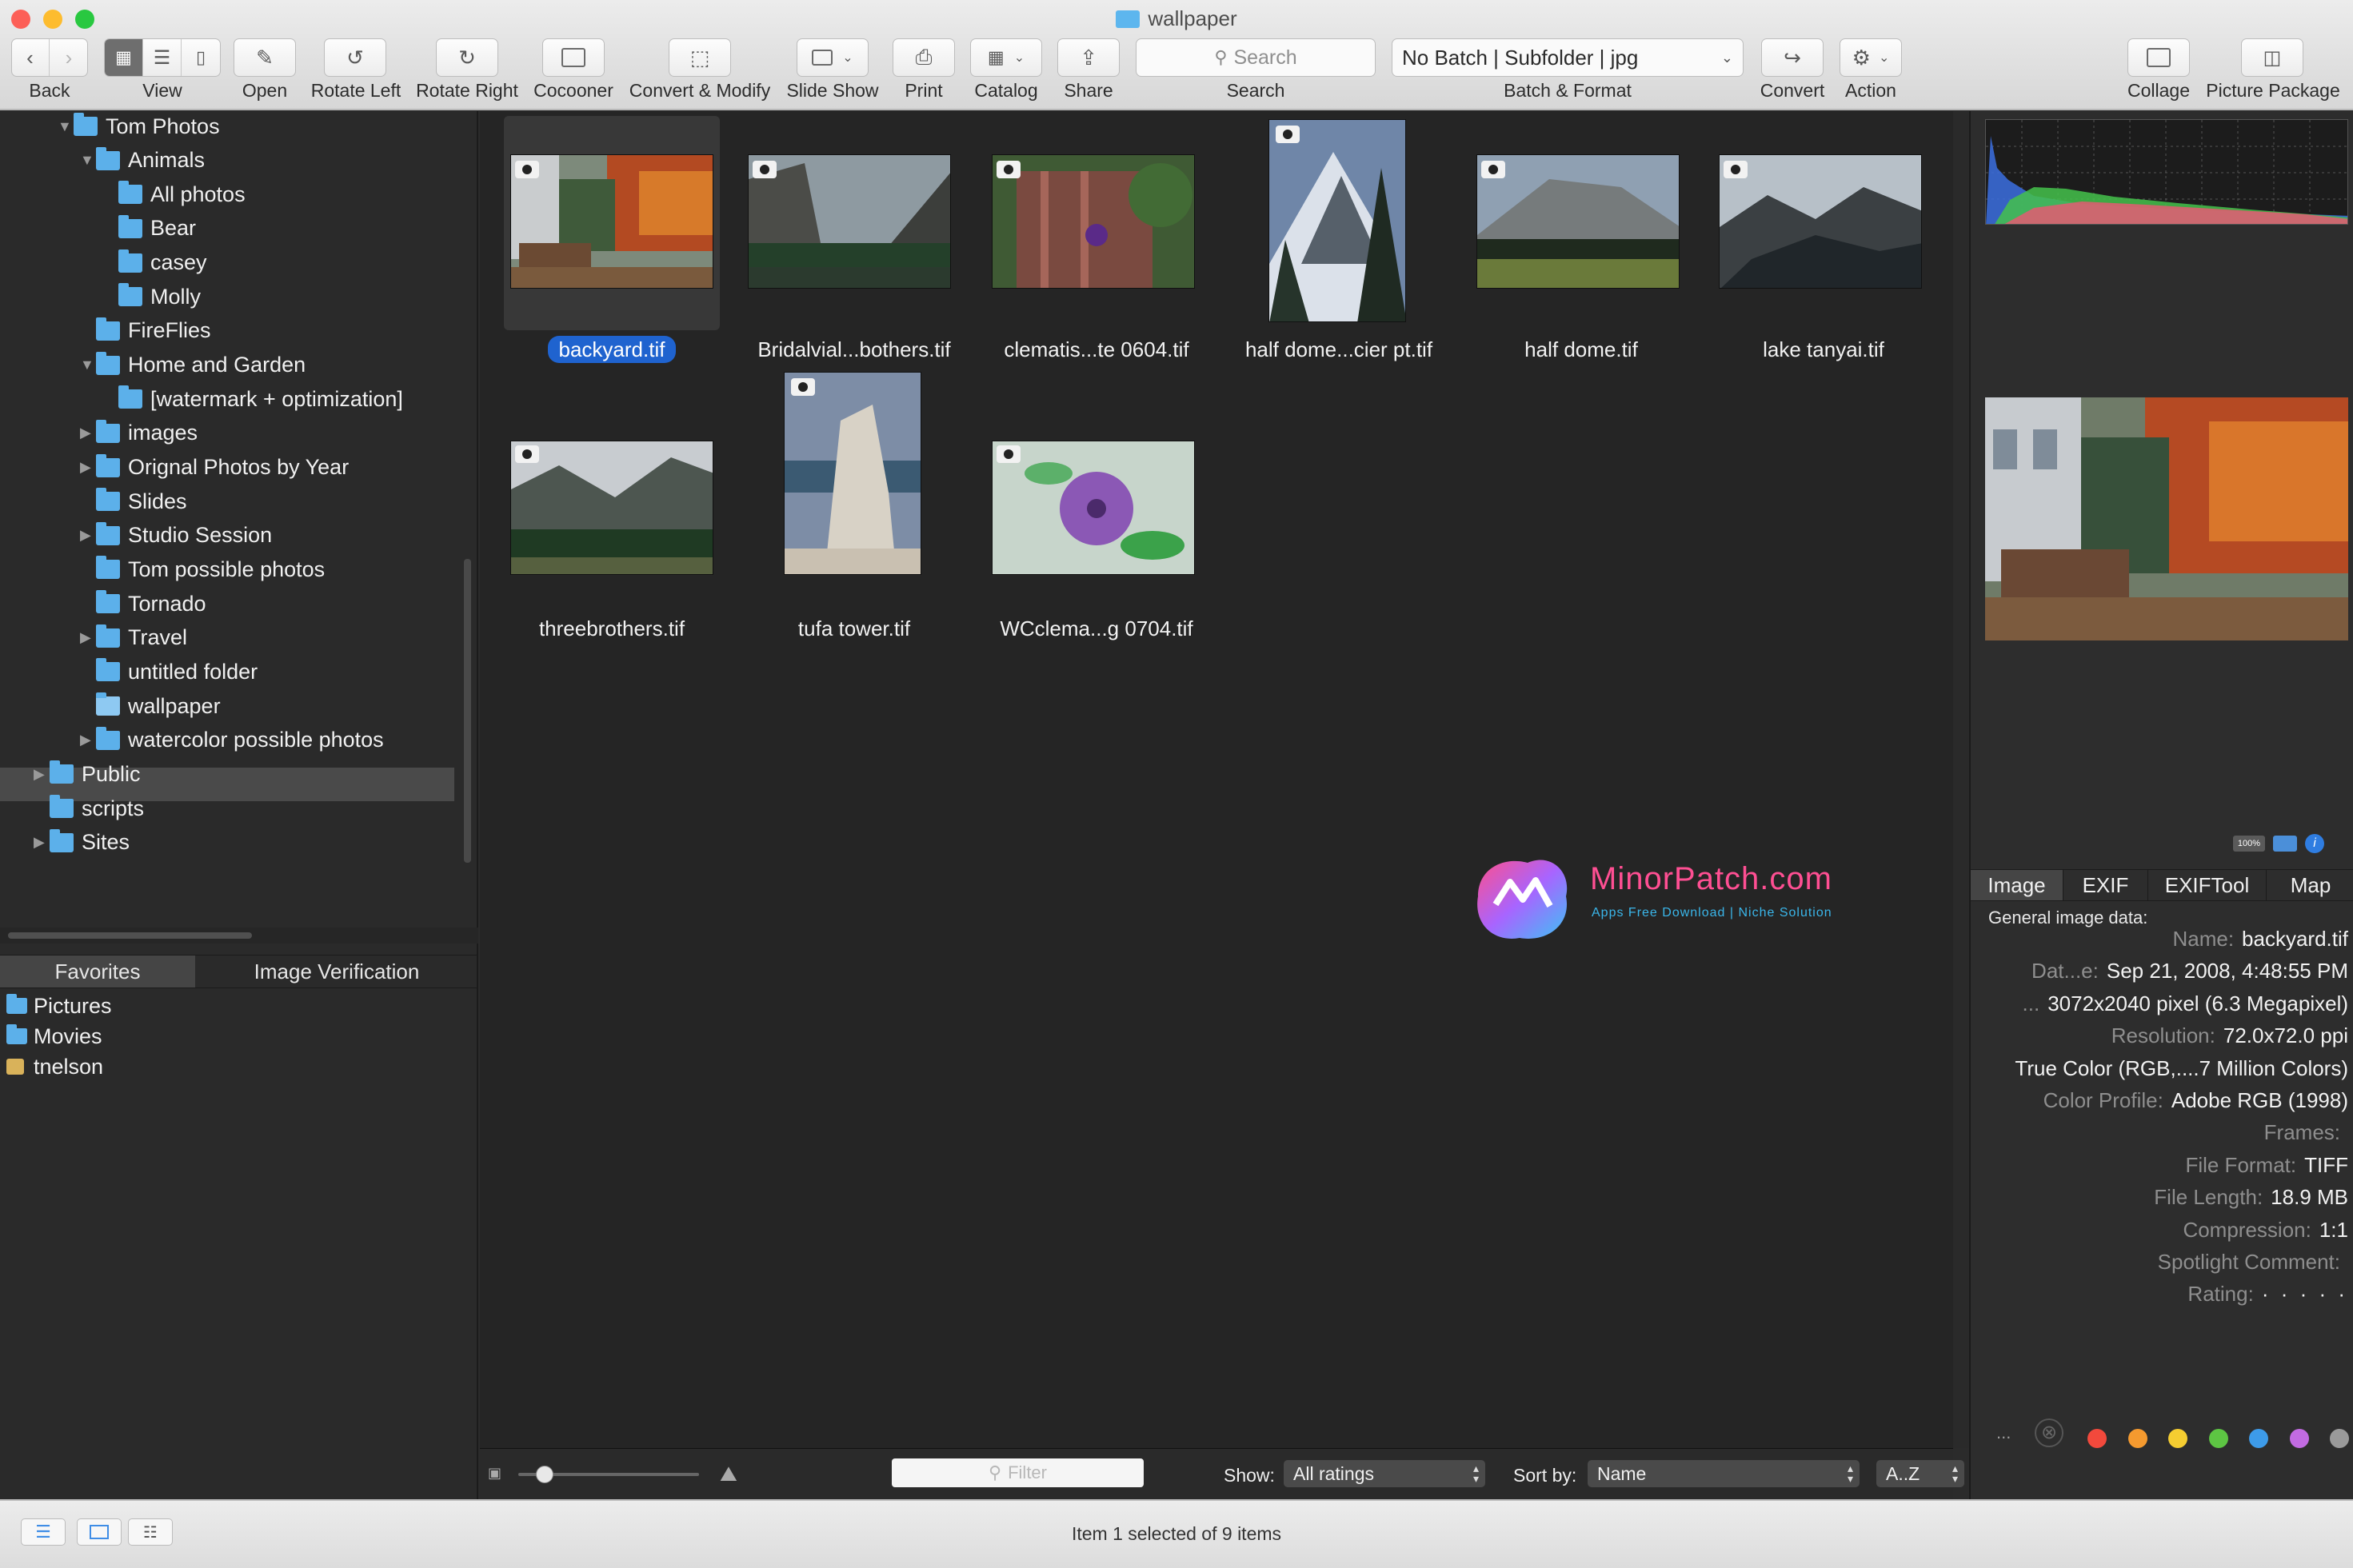  I want to click on action-button: ⚙ ⌄, so click(1871, 57).